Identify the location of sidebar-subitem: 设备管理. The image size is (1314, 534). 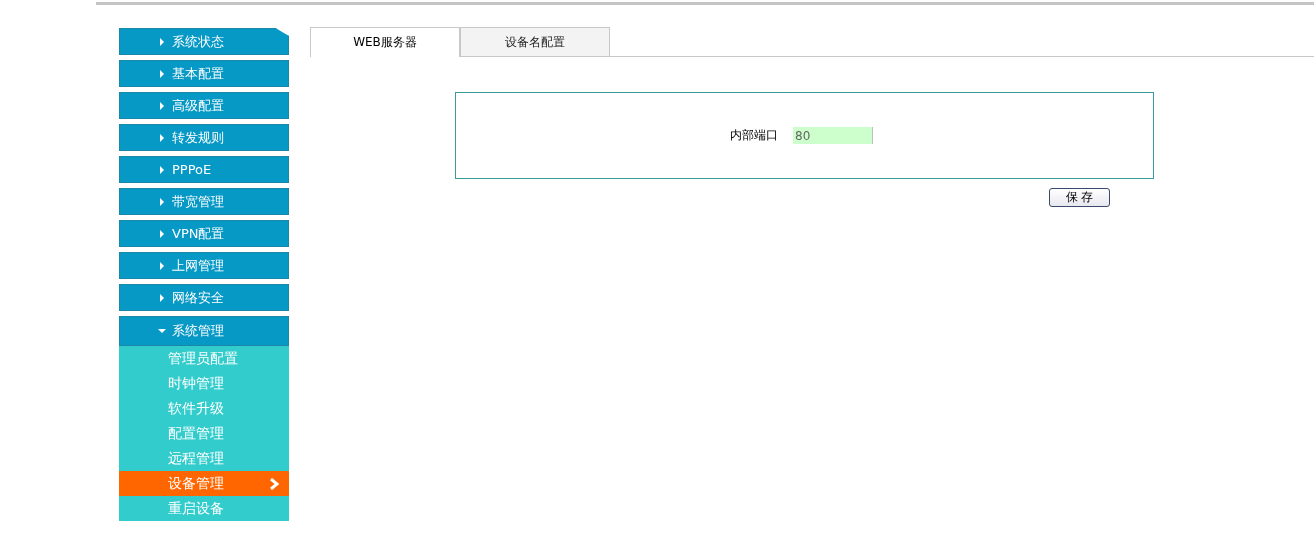
(204, 483).